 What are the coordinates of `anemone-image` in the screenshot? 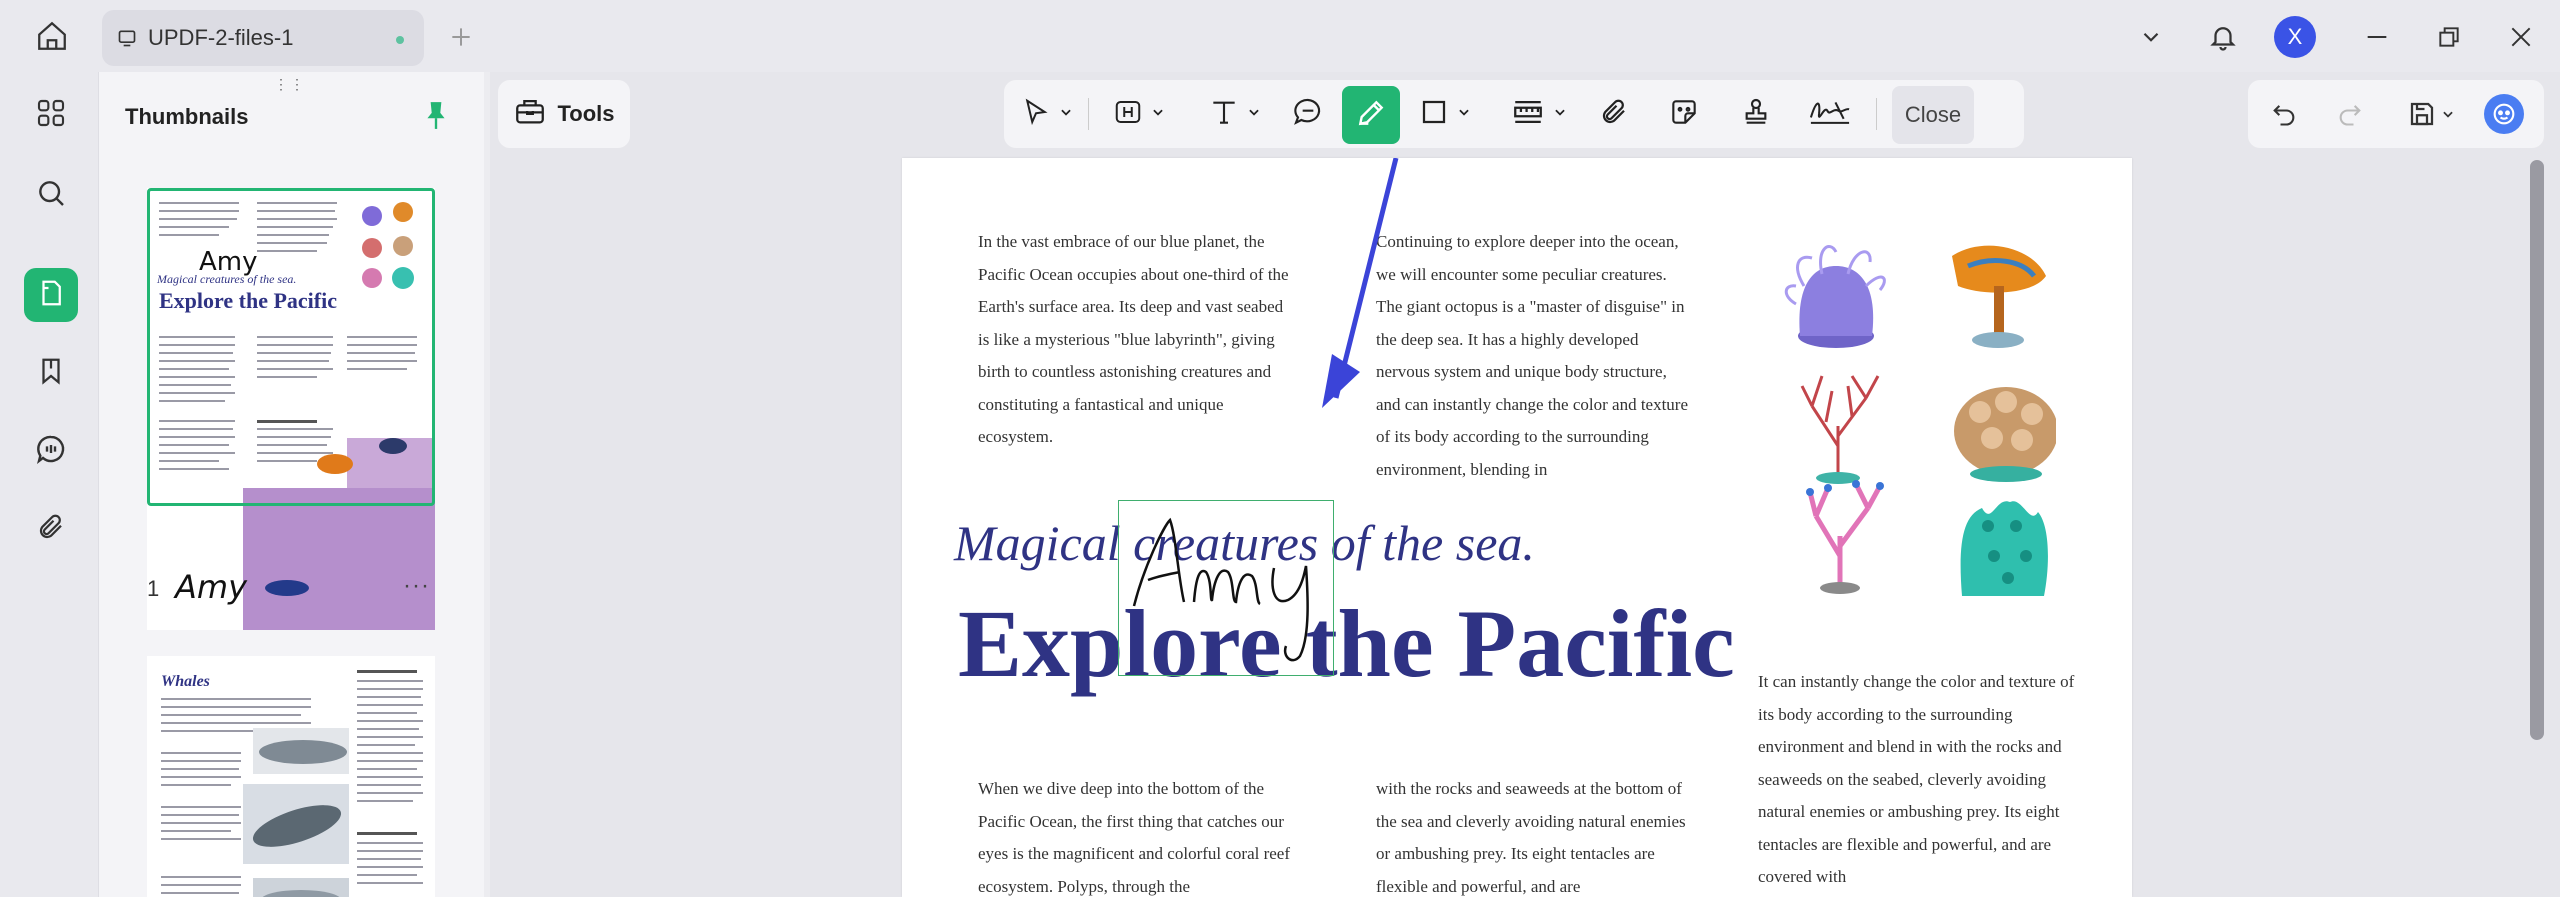 It's located at (1835, 296).